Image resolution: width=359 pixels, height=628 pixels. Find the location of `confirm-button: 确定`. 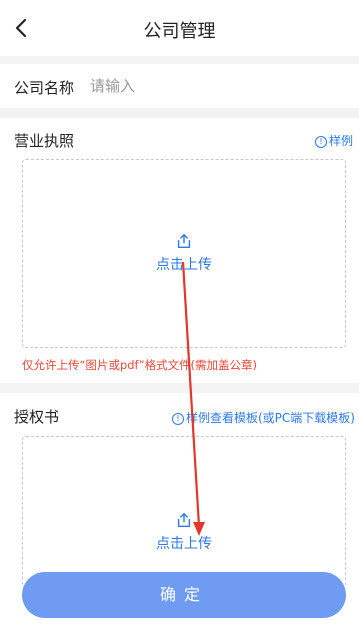

confirm-button: 确定 is located at coordinates (184, 595).